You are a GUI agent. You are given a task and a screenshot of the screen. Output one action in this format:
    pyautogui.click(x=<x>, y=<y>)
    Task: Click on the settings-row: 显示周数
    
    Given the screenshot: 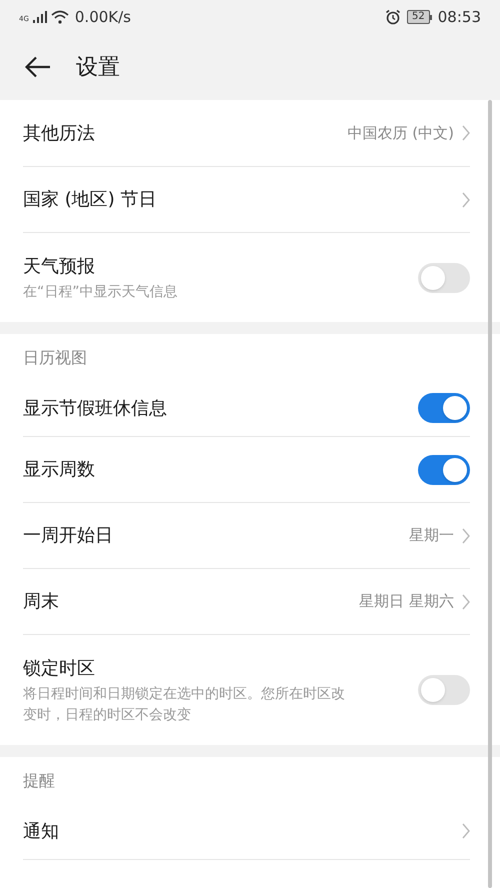 What is the action you would take?
    pyautogui.click(x=246, y=469)
    